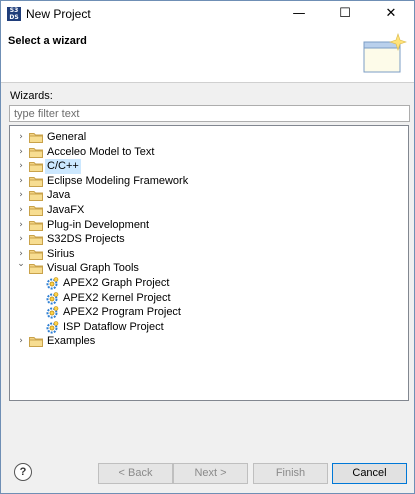 The image size is (415, 494). What do you see at coordinates (101, 151) in the screenshot?
I see `tree-item-label: Acceleo Model to Text` at bounding box center [101, 151].